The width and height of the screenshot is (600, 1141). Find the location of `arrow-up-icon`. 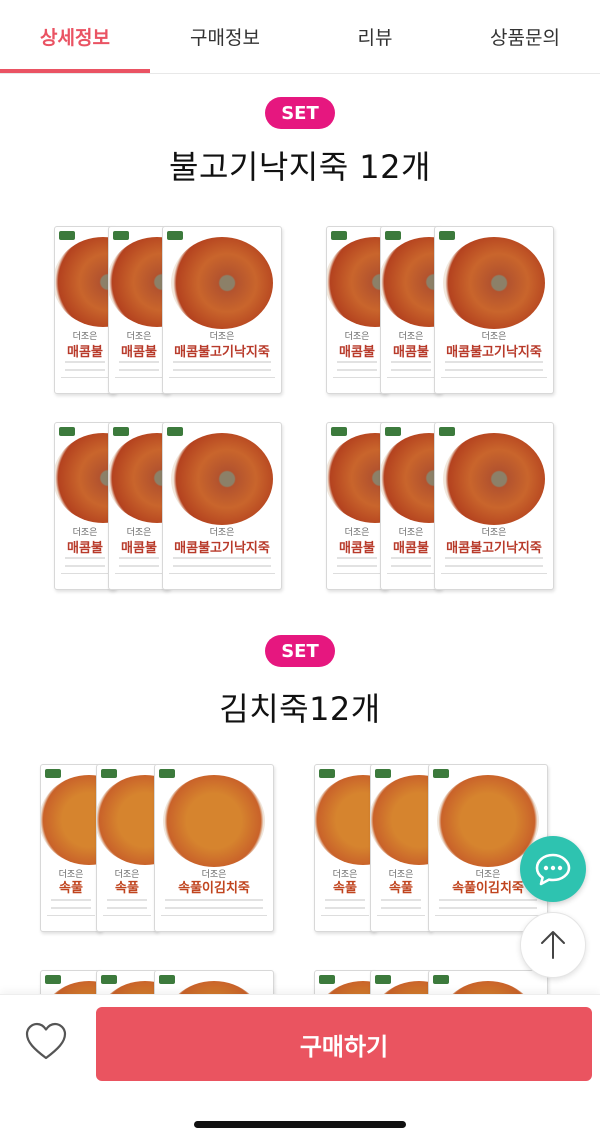

arrow-up-icon is located at coordinates (553, 945).